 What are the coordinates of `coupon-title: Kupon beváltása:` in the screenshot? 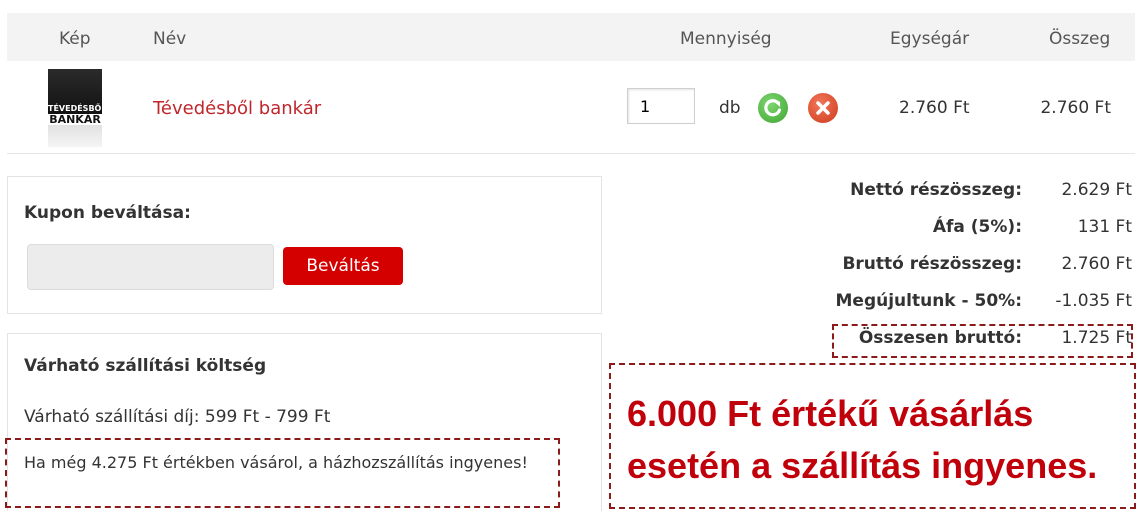 It's located at (107, 213).